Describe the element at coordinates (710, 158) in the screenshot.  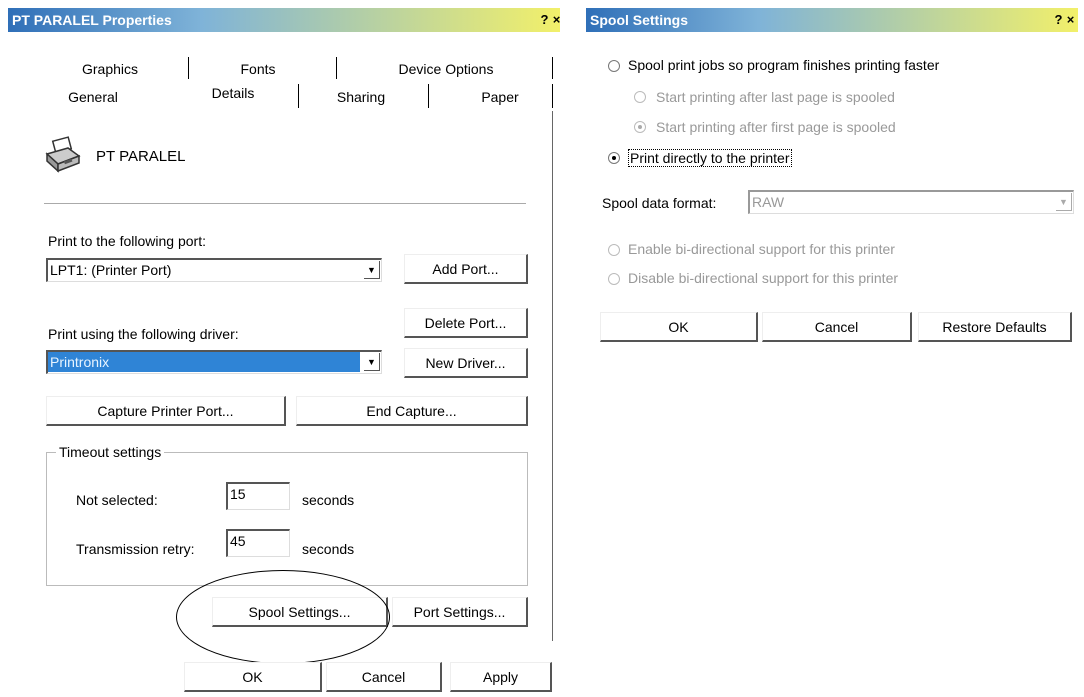
I see `label-print-directly: Print directly to the printer` at that location.